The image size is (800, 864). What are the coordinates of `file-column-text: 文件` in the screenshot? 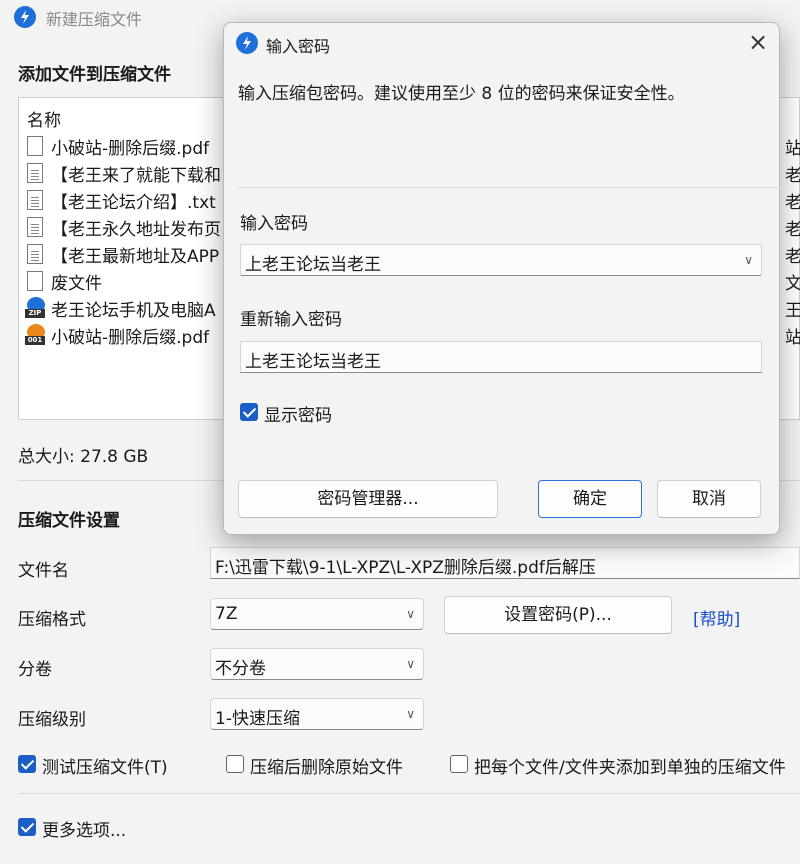 It's located at (792, 284).